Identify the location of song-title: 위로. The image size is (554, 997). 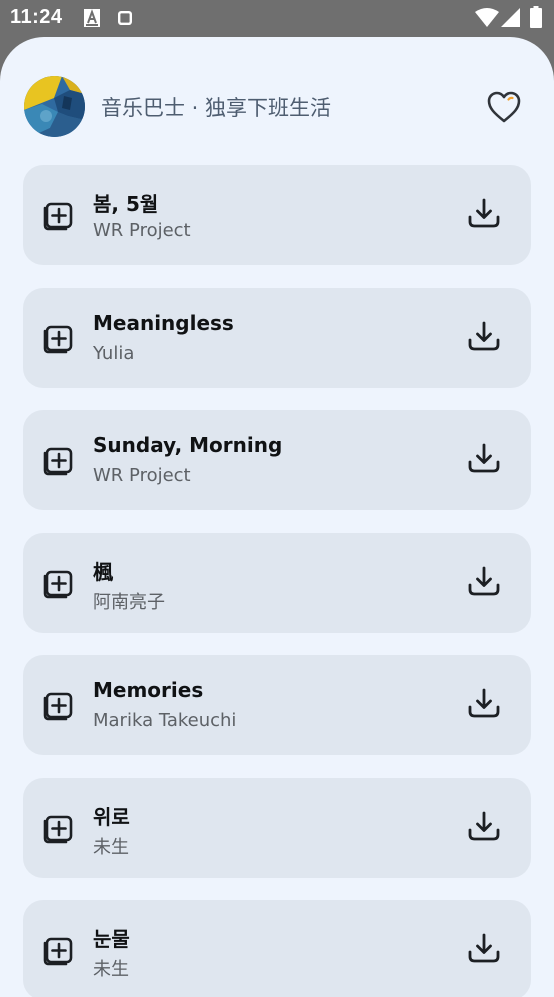
(111, 816).